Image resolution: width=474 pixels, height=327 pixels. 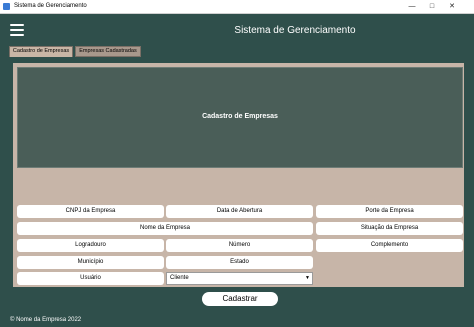 What do you see at coordinates (90, 245) in the screenshot?
I see `logradouro-field: Logradouro` at bounding box center [90, 245].